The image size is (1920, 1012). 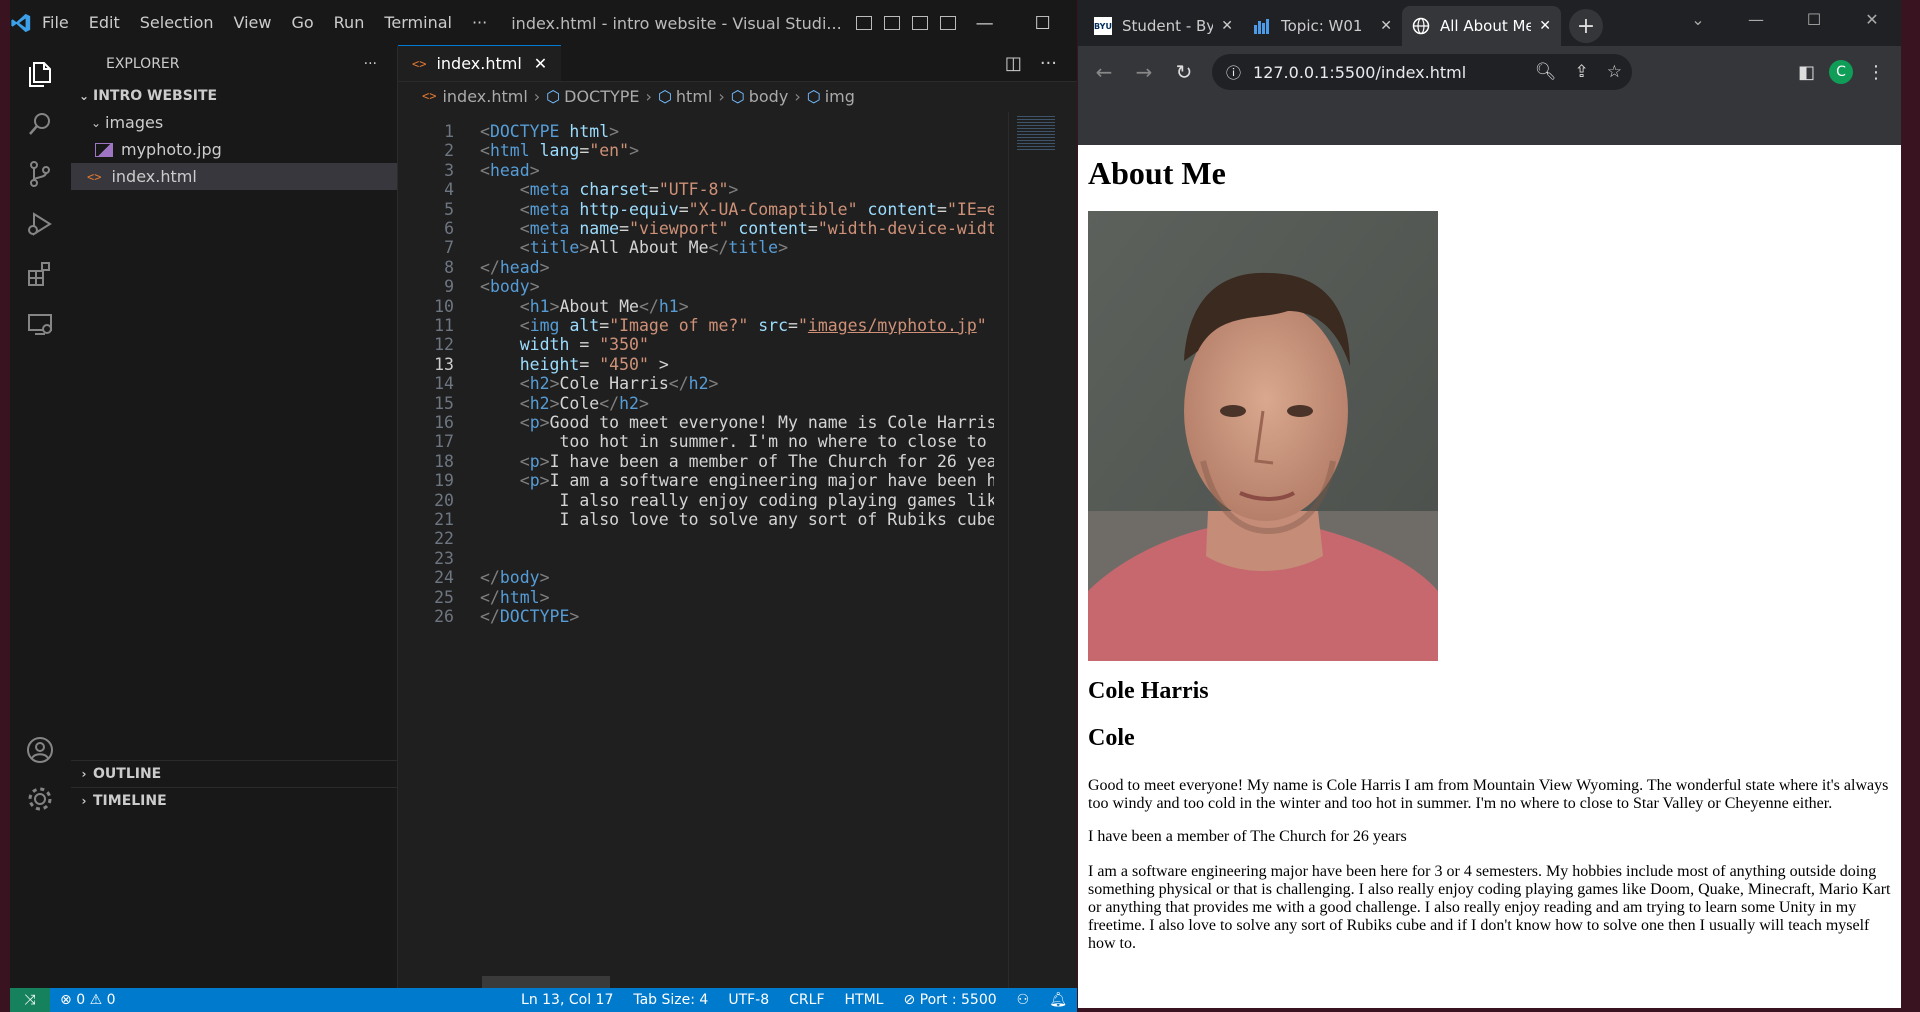 I want to click on extensions-icon, so click(x=40, y=274).